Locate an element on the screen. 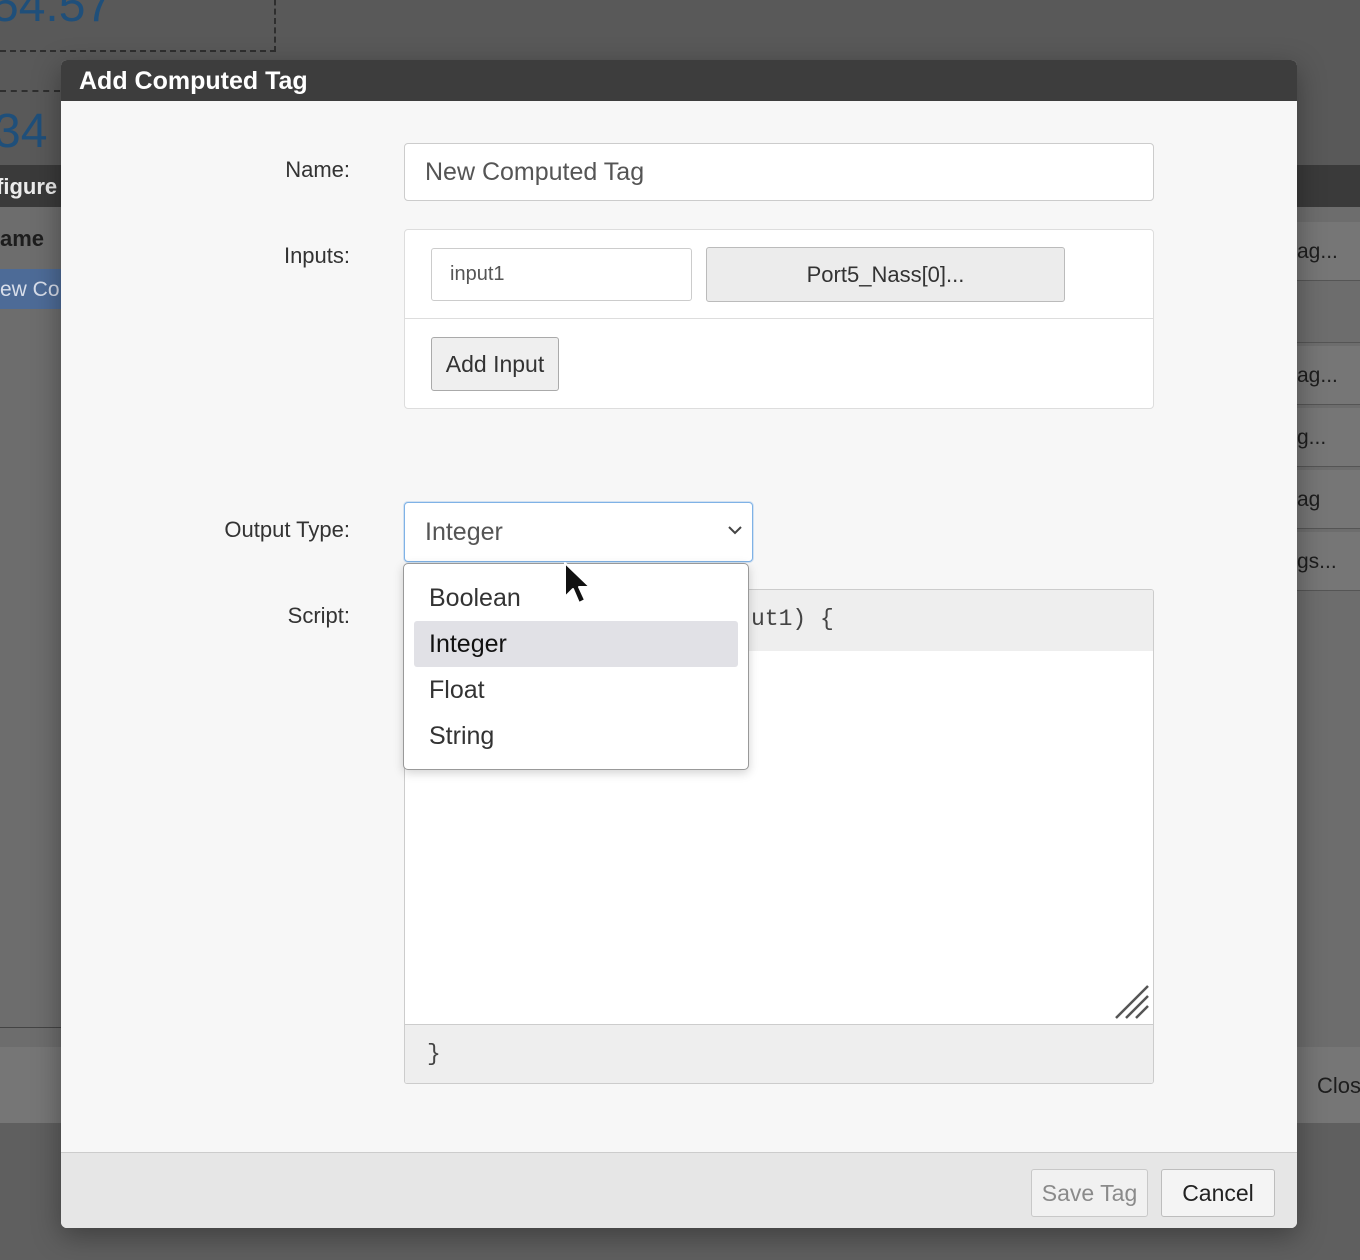  dialog-title: Add Computed Tag is located at coordinates (679, 80).